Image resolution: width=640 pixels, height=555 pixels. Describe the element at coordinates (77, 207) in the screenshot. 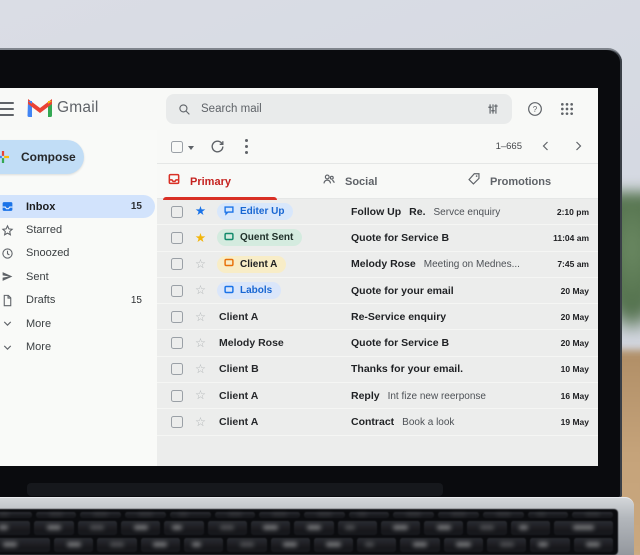

I see `sidebar-item-inbox: Inbox 15` at that location.